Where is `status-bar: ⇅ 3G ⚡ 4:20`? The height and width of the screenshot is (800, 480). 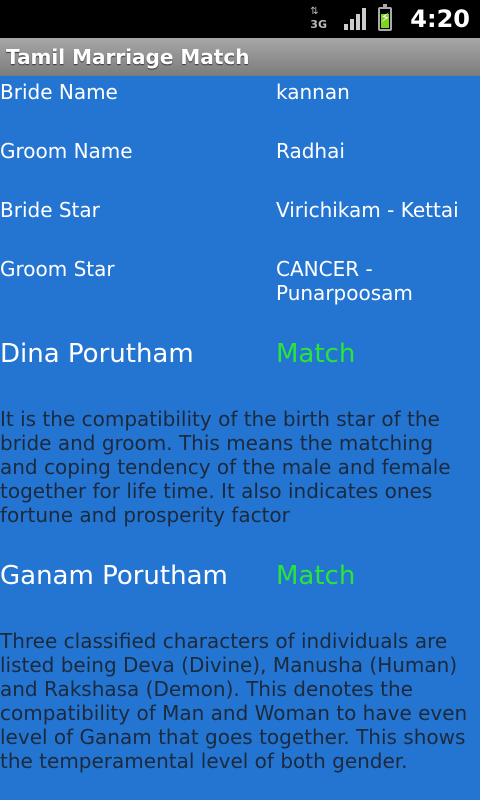 status-bar: ⇅ 3G ⚡ 4:20 is located at coordinates (240, 19).